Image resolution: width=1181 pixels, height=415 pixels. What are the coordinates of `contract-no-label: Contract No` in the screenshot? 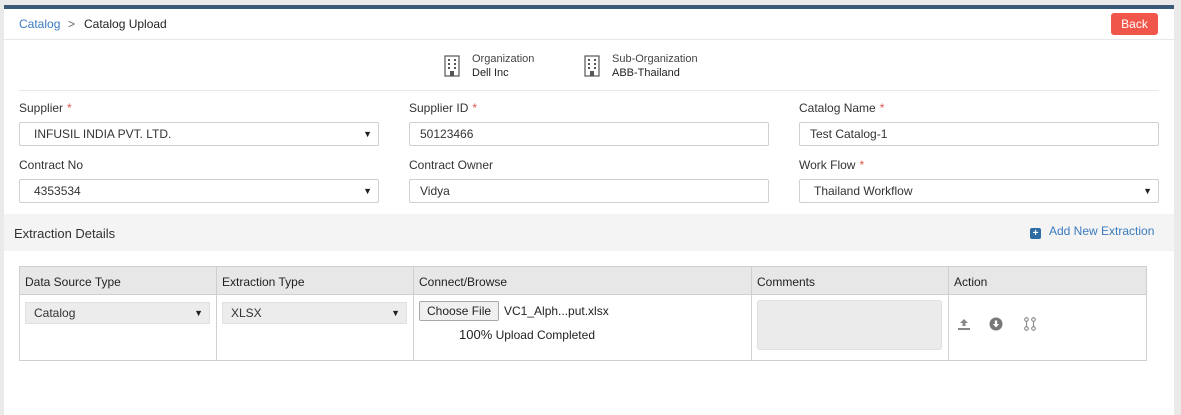 It's located at (51, 165).